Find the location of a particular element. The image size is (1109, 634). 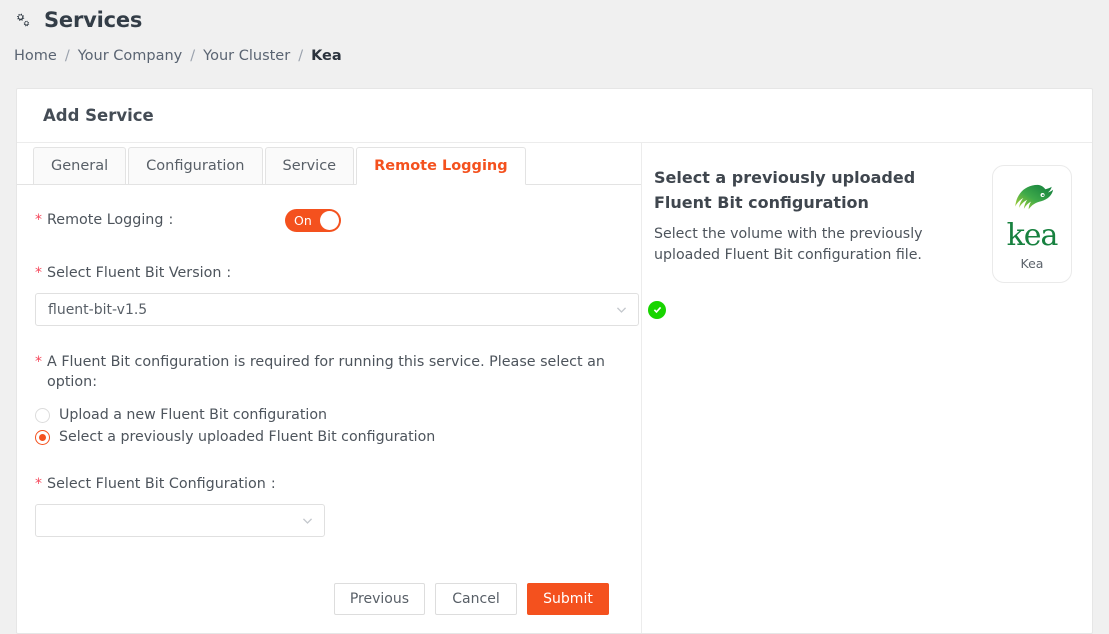

field-label-text: Select Fluent Bit Configuration is located at coordinates (156, 484).